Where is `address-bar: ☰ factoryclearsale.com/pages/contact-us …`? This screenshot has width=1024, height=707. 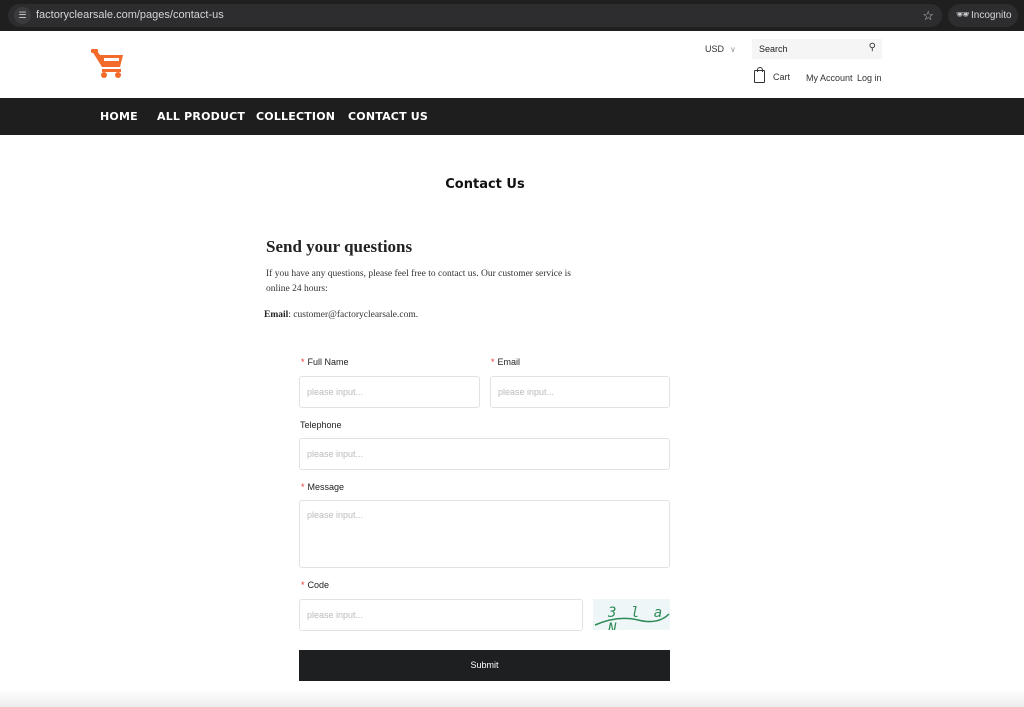
address-bar: ☰ factoryclearsale.com/pages/contact-us … is located at coordinates (475, 15).